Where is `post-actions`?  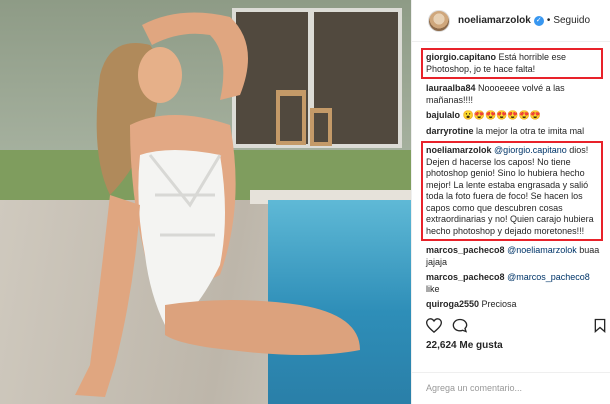 post-actions is located at coordinates (516, 326).